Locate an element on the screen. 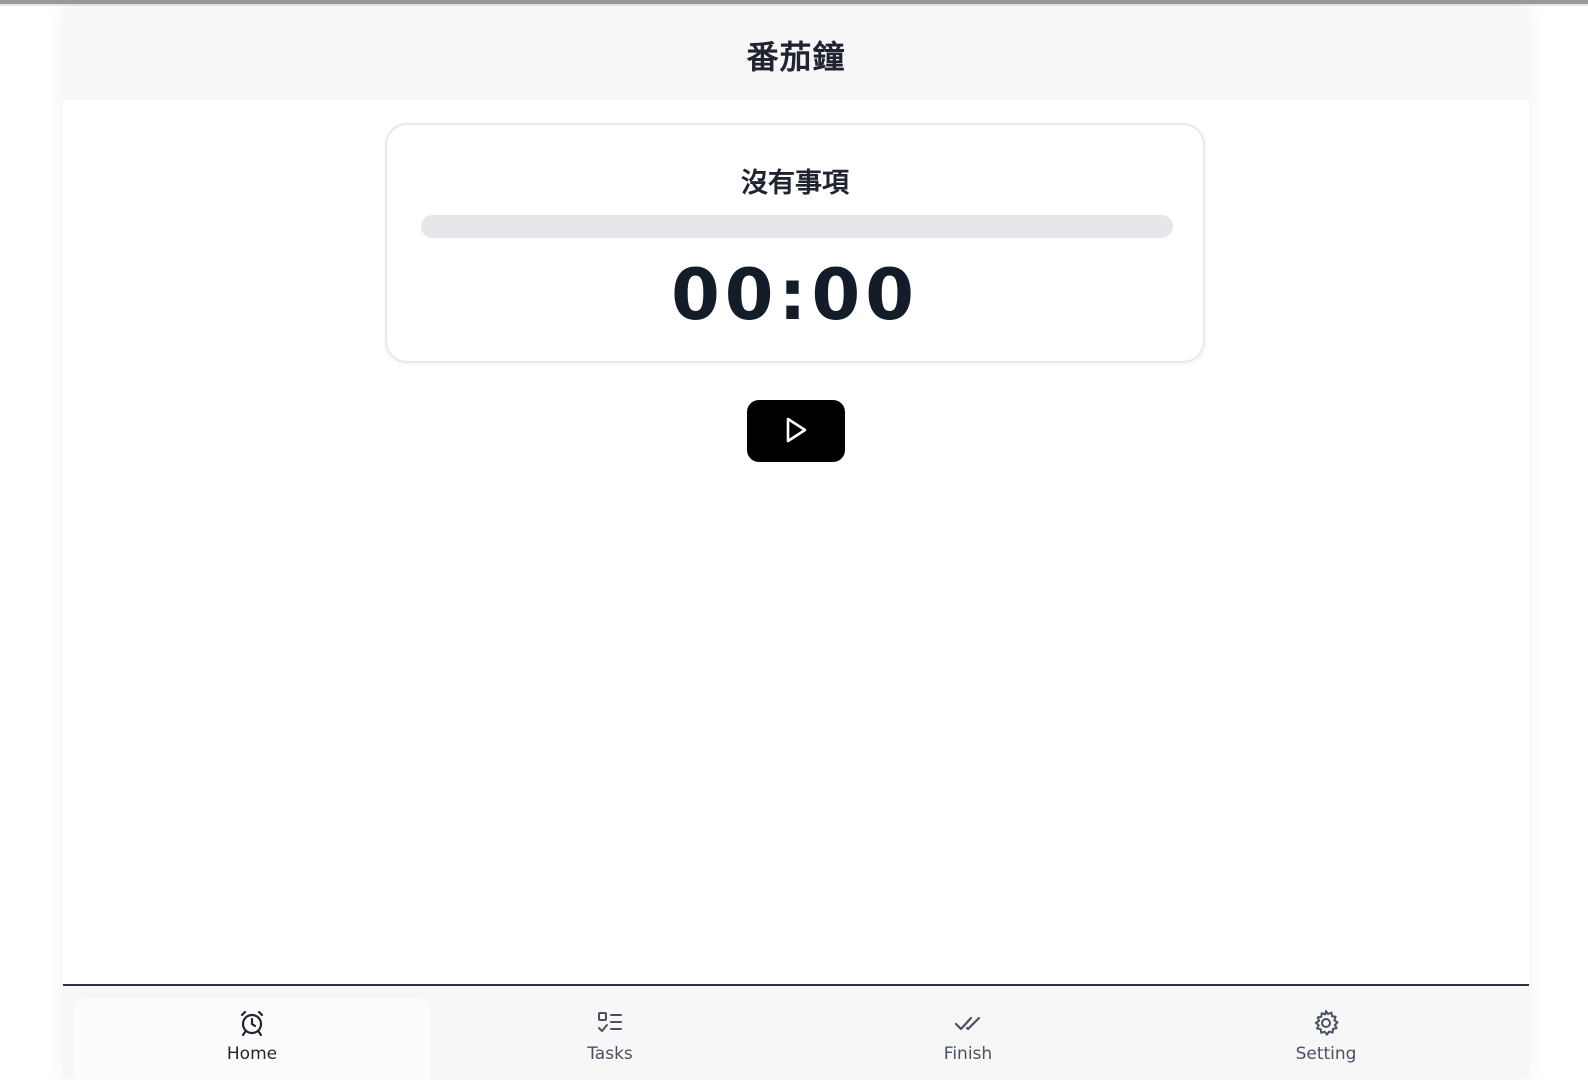  nav-item-finish: Finish is located at coordinates (968, 1039).